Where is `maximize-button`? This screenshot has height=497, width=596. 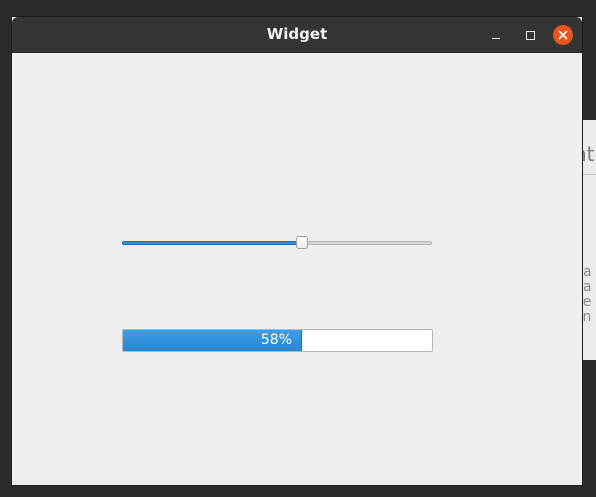
maximize-button is located at coordinates (530, 35).